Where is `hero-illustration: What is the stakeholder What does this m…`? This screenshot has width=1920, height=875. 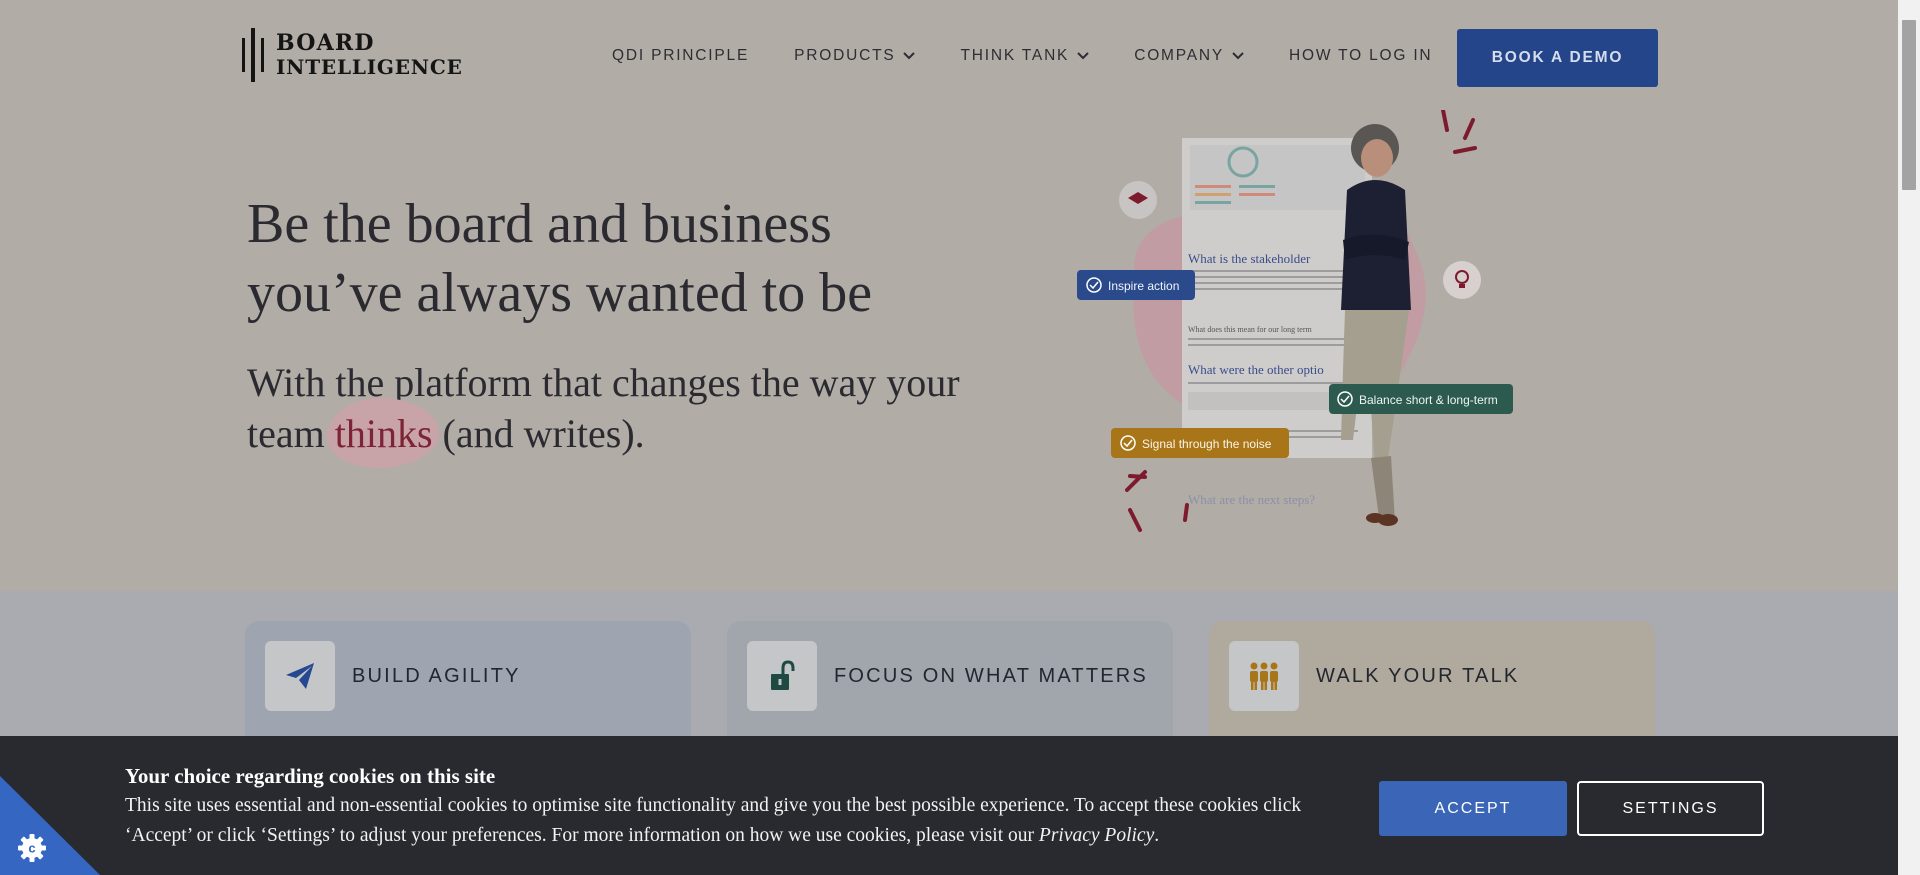
hero-illustration: What is the stakeholder What does this m… is located at coordinates (1295, 321).